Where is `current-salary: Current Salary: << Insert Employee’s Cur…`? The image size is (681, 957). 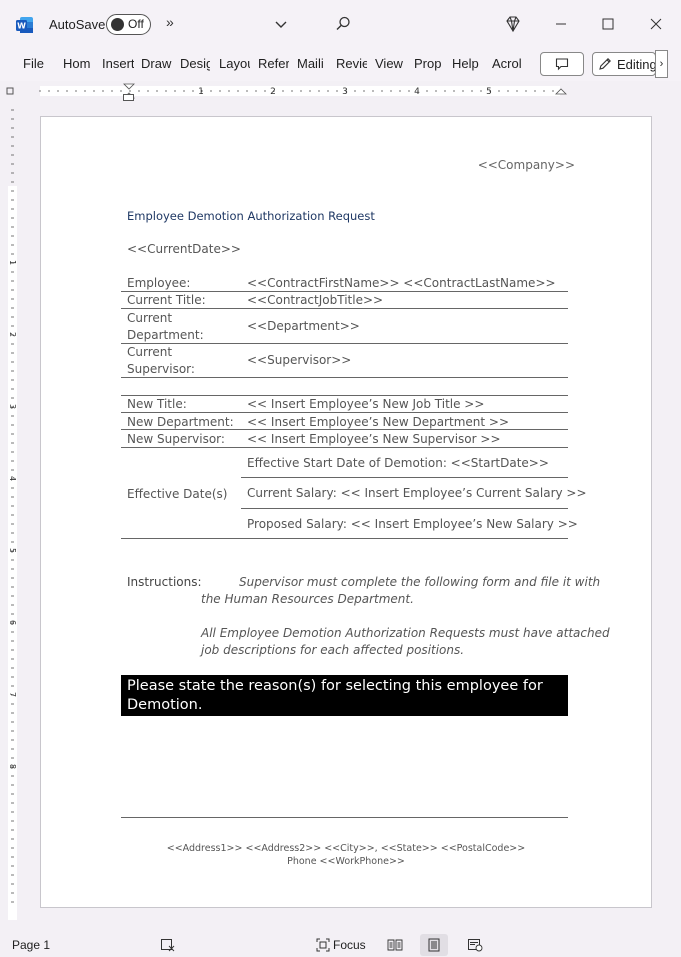 current-salary: Current Salary: << Insert Employee’s Cur… is located at coordinates (417, 493).